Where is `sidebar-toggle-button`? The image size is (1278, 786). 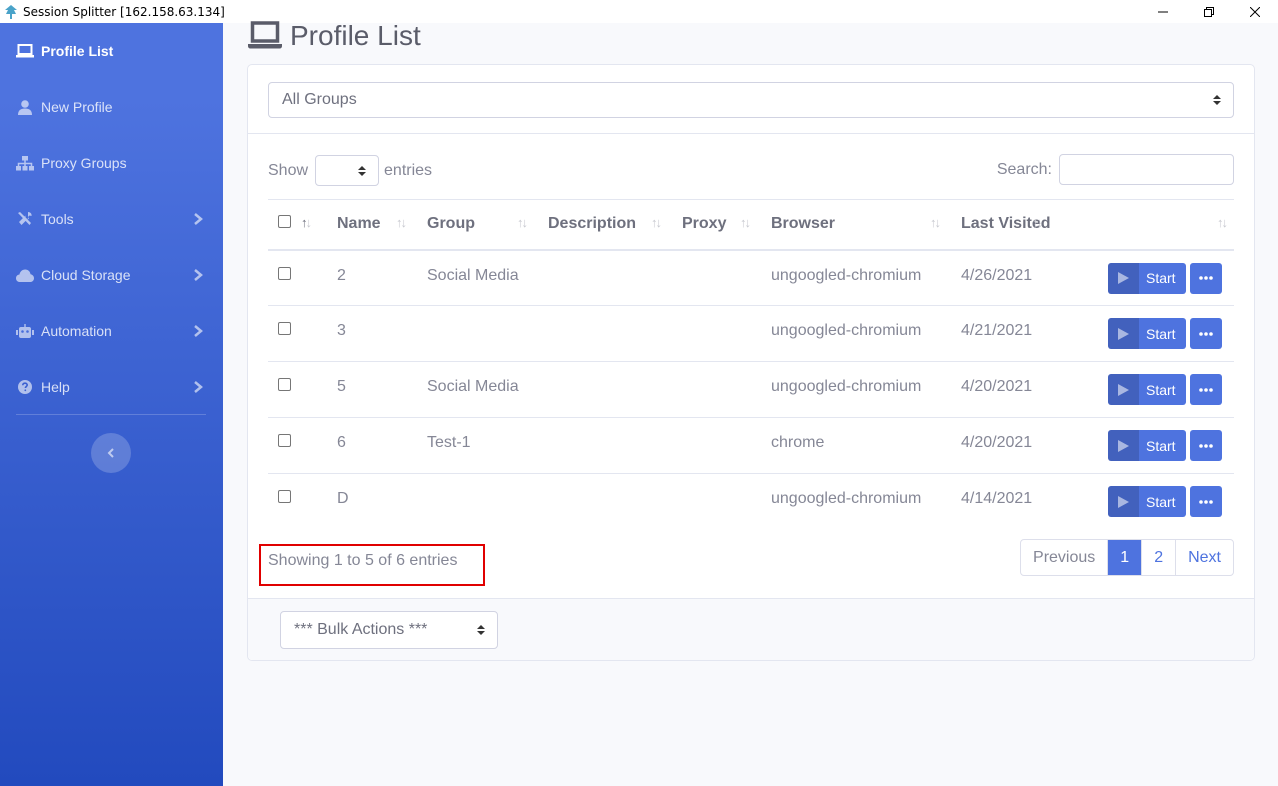 sidebar-toggle-button is located at coordinates (111, 453).